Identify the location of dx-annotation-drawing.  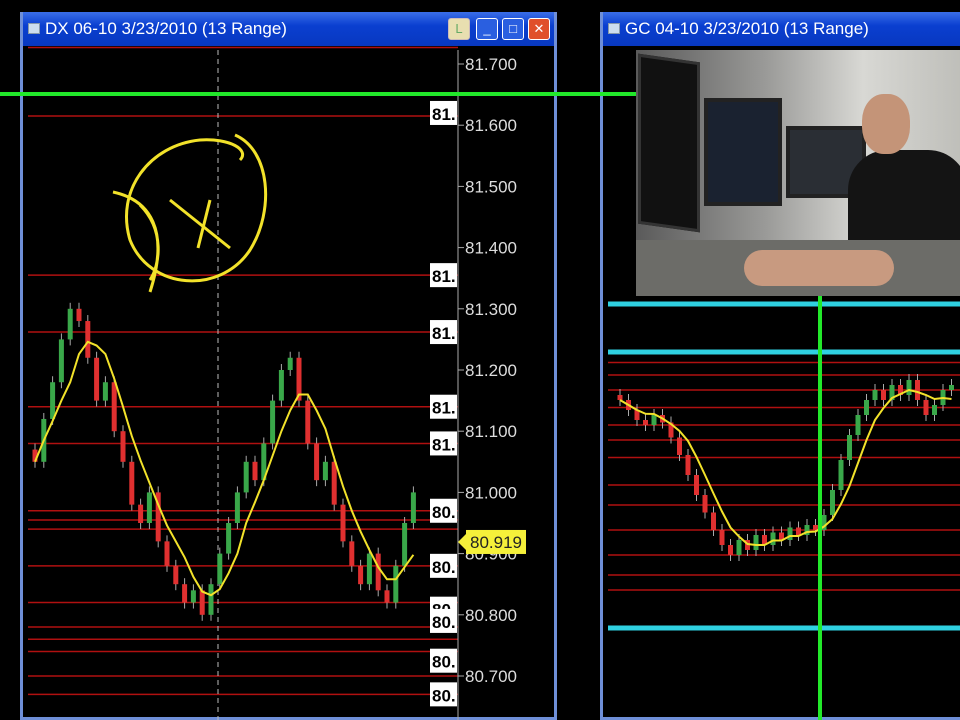
(190, 213).